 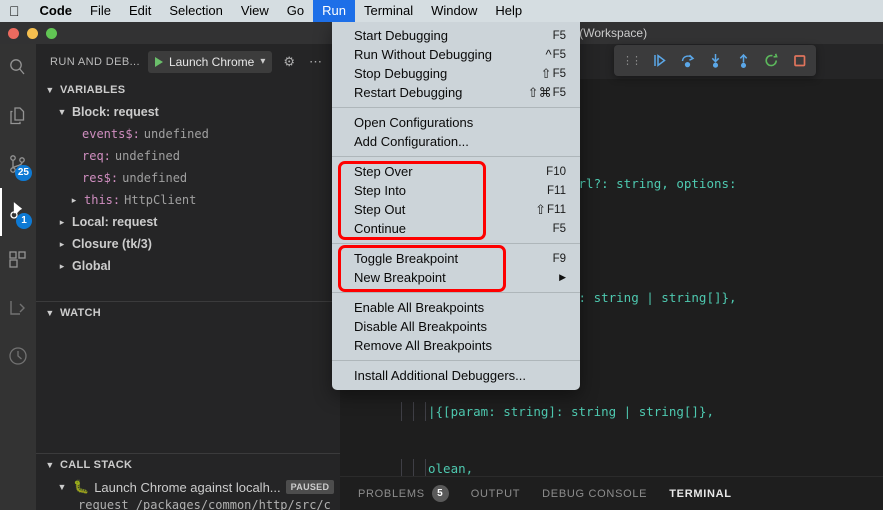 What do you see at coordinates (423, 54) in the screenshot?
I see `menu-item-label: Run Without Debugging` at bounding box center [423, 54].